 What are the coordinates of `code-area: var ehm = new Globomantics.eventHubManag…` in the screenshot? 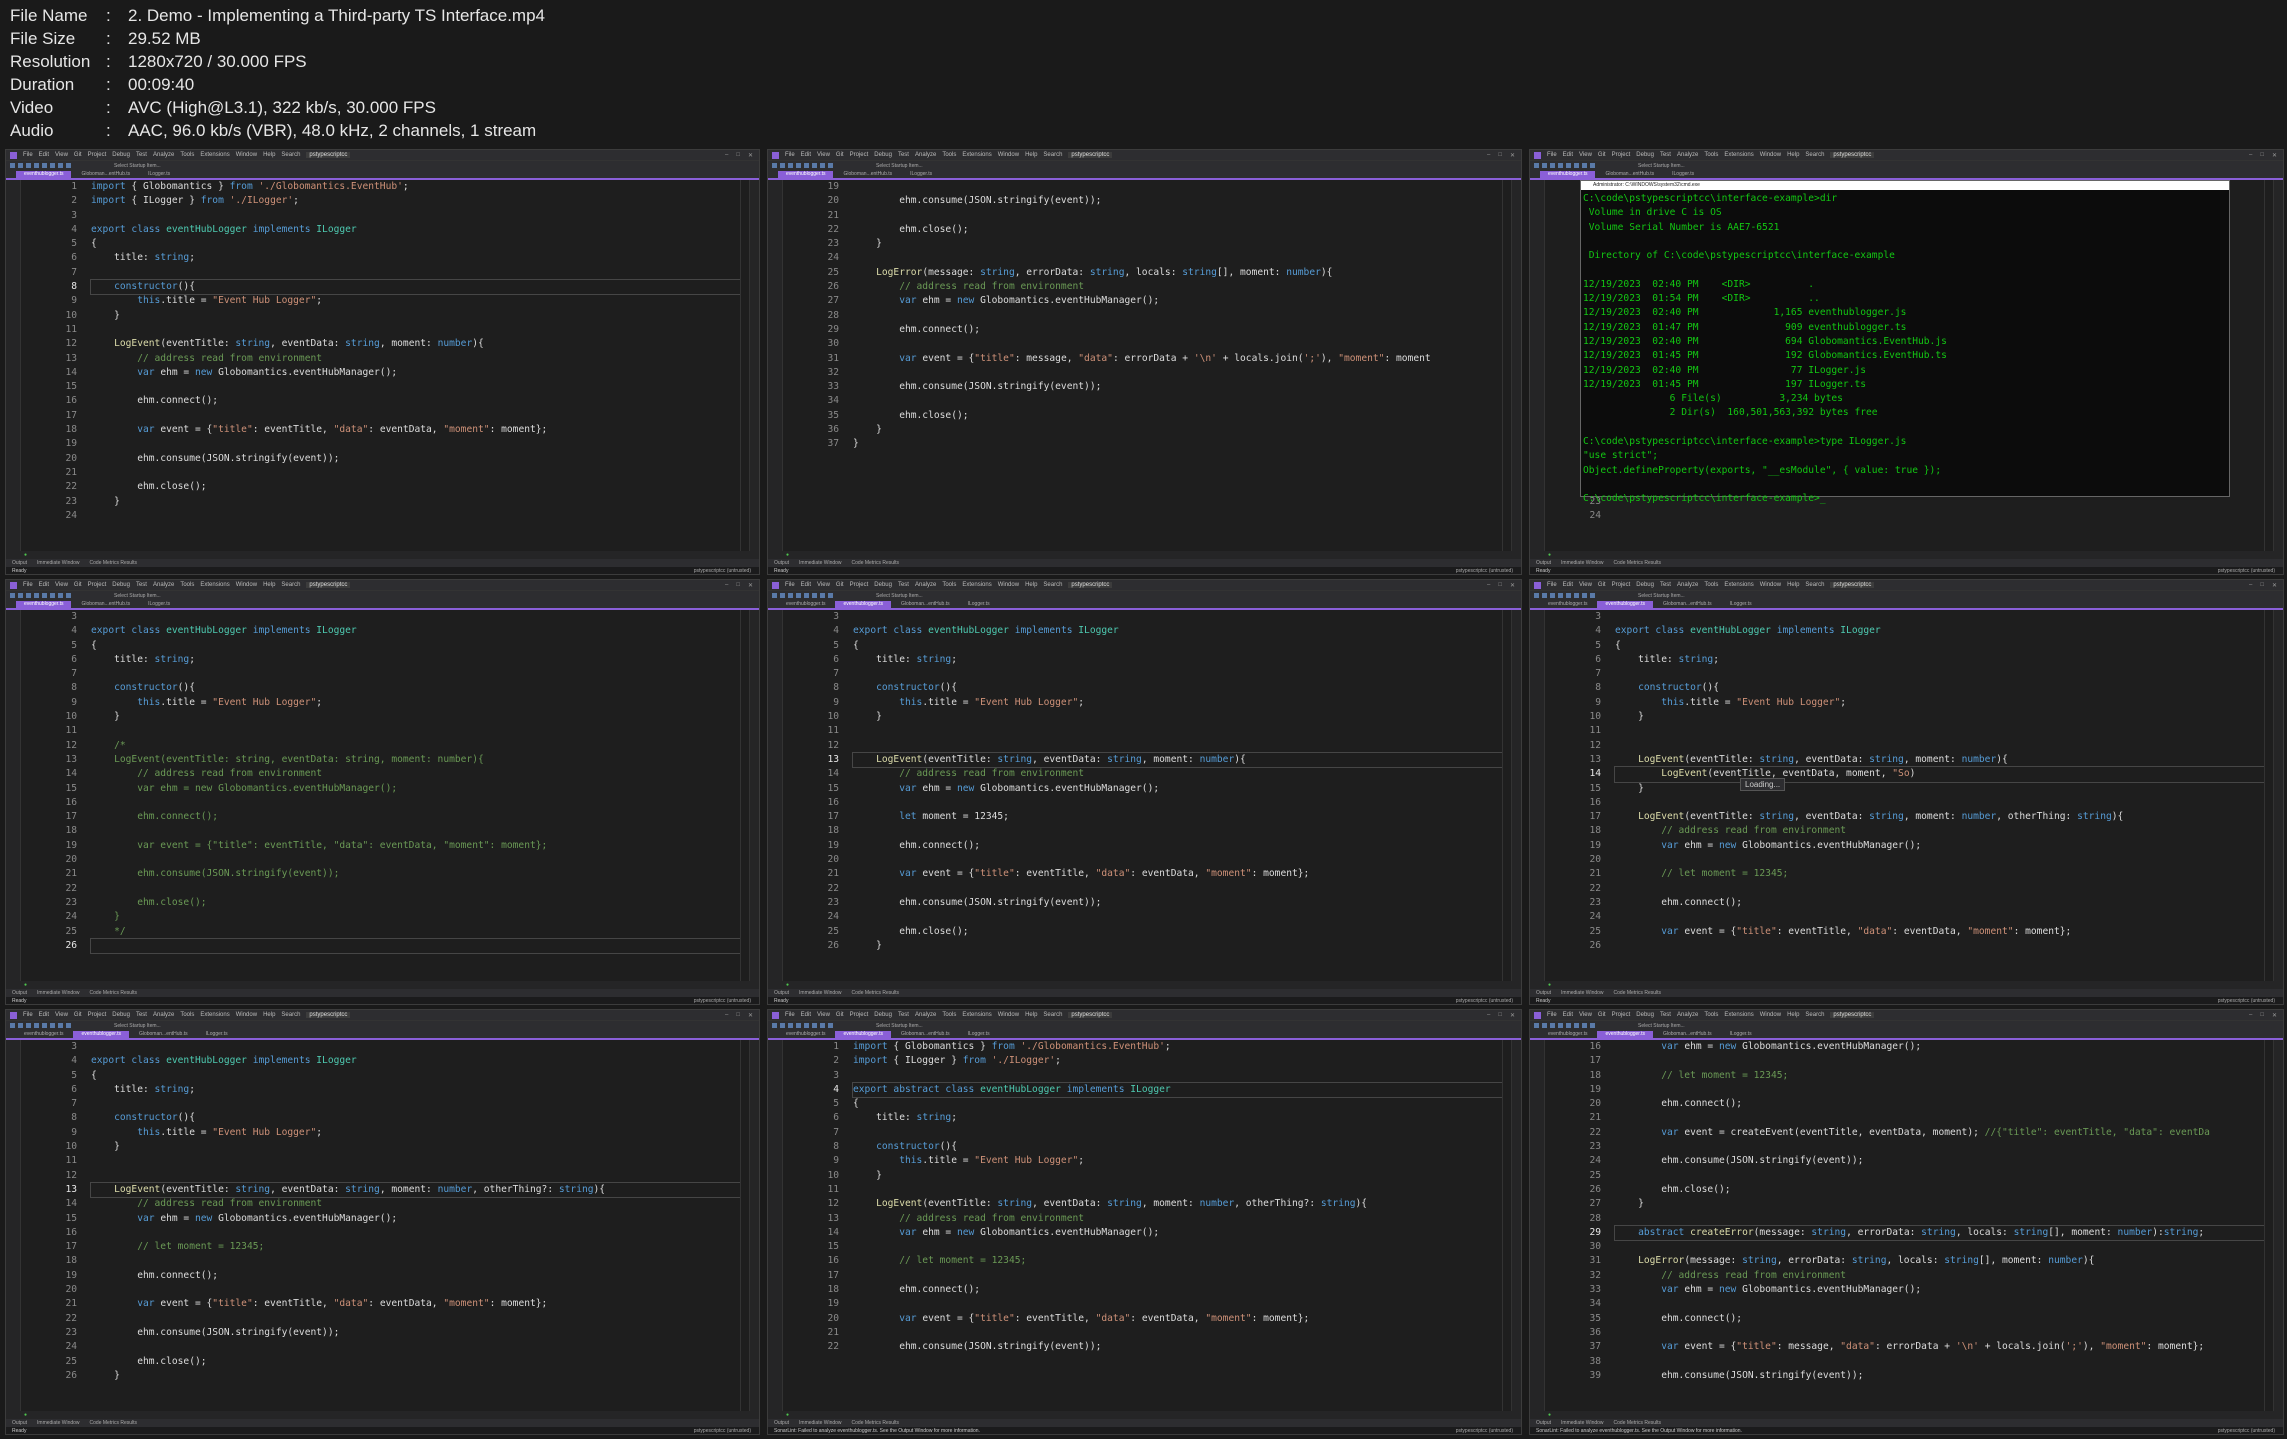 It's located at (1938, 1225).